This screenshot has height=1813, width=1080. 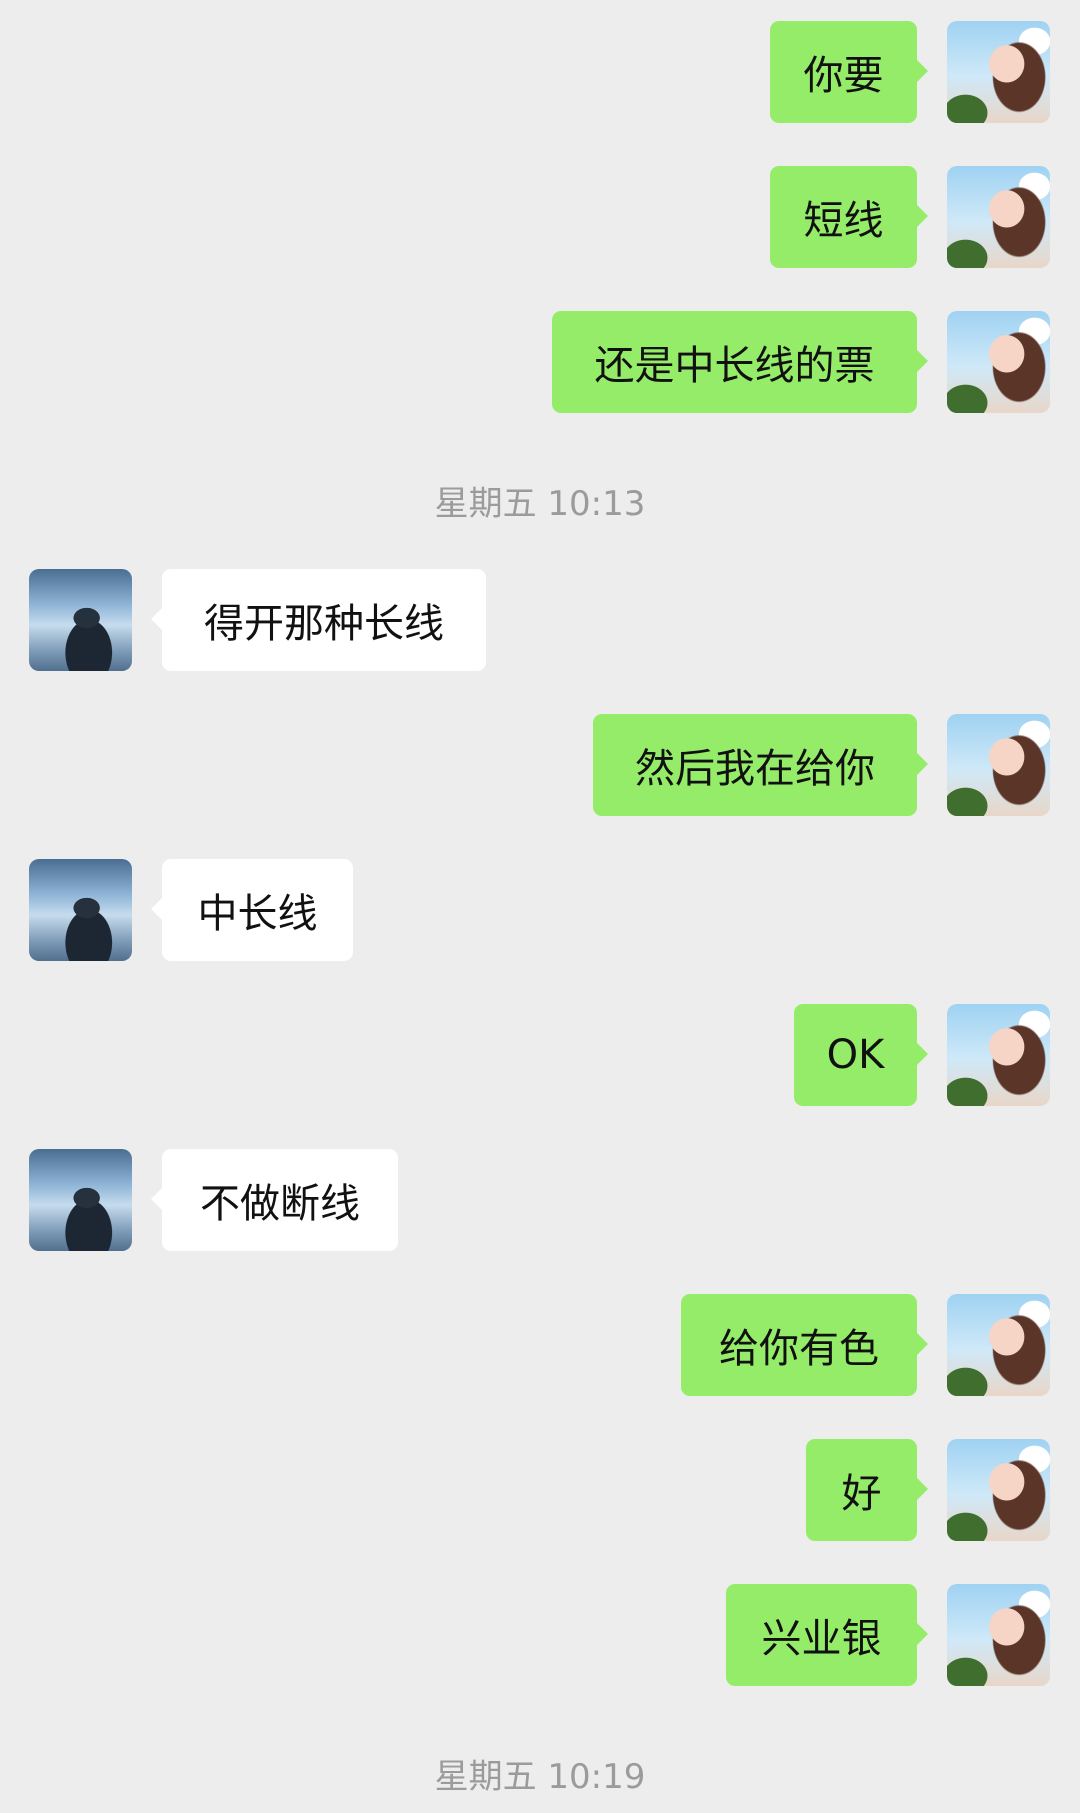 What do you see at coordinates (540, 217) in the screenshot?
I see `message-row-outgoing: 短线` at bounding box center [540, 217].